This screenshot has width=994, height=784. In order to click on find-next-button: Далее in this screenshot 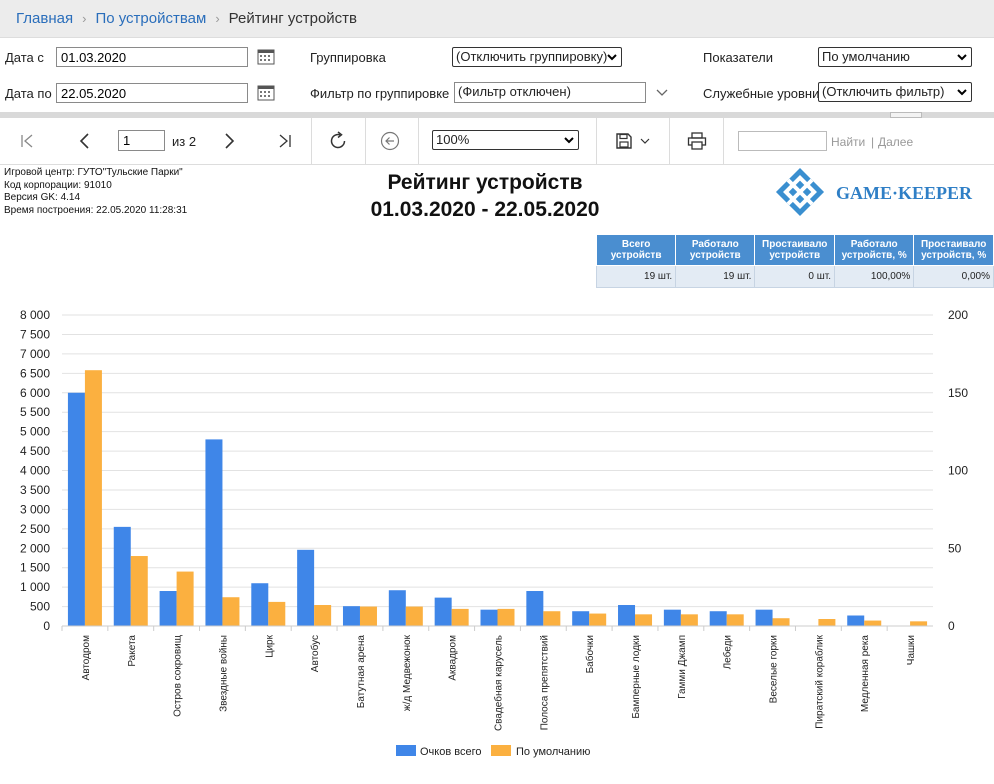, I will do `click(895, 142)`.